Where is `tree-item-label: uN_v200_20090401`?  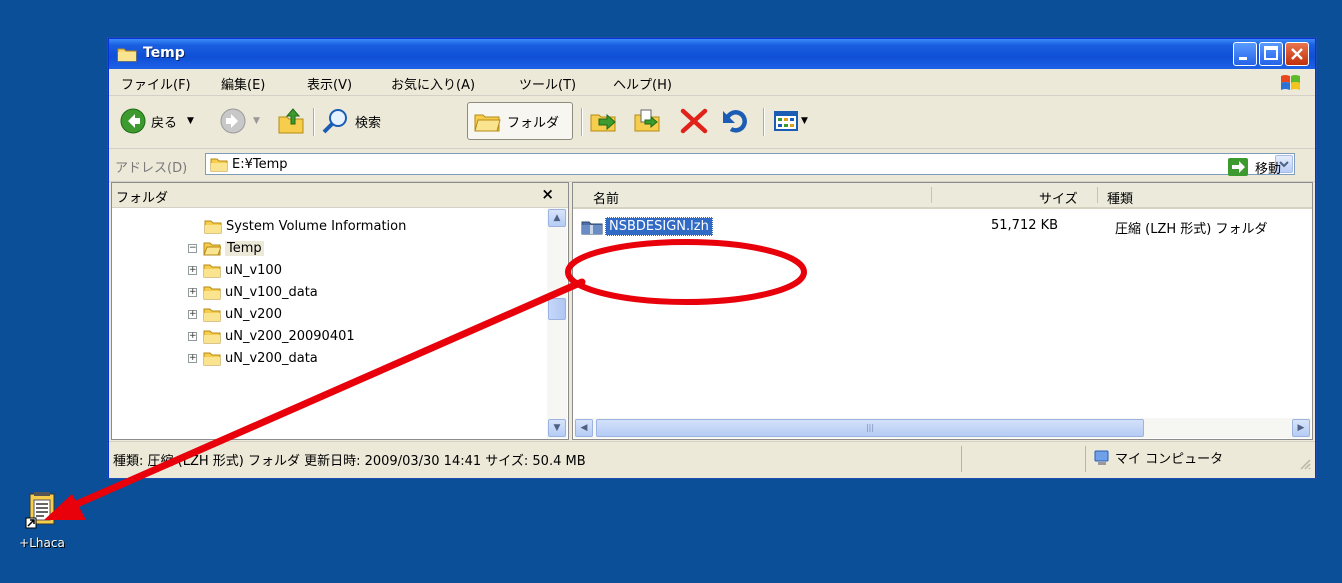
tree-item-label: uN_v200_20090401 is located at coordinates (290, 336).